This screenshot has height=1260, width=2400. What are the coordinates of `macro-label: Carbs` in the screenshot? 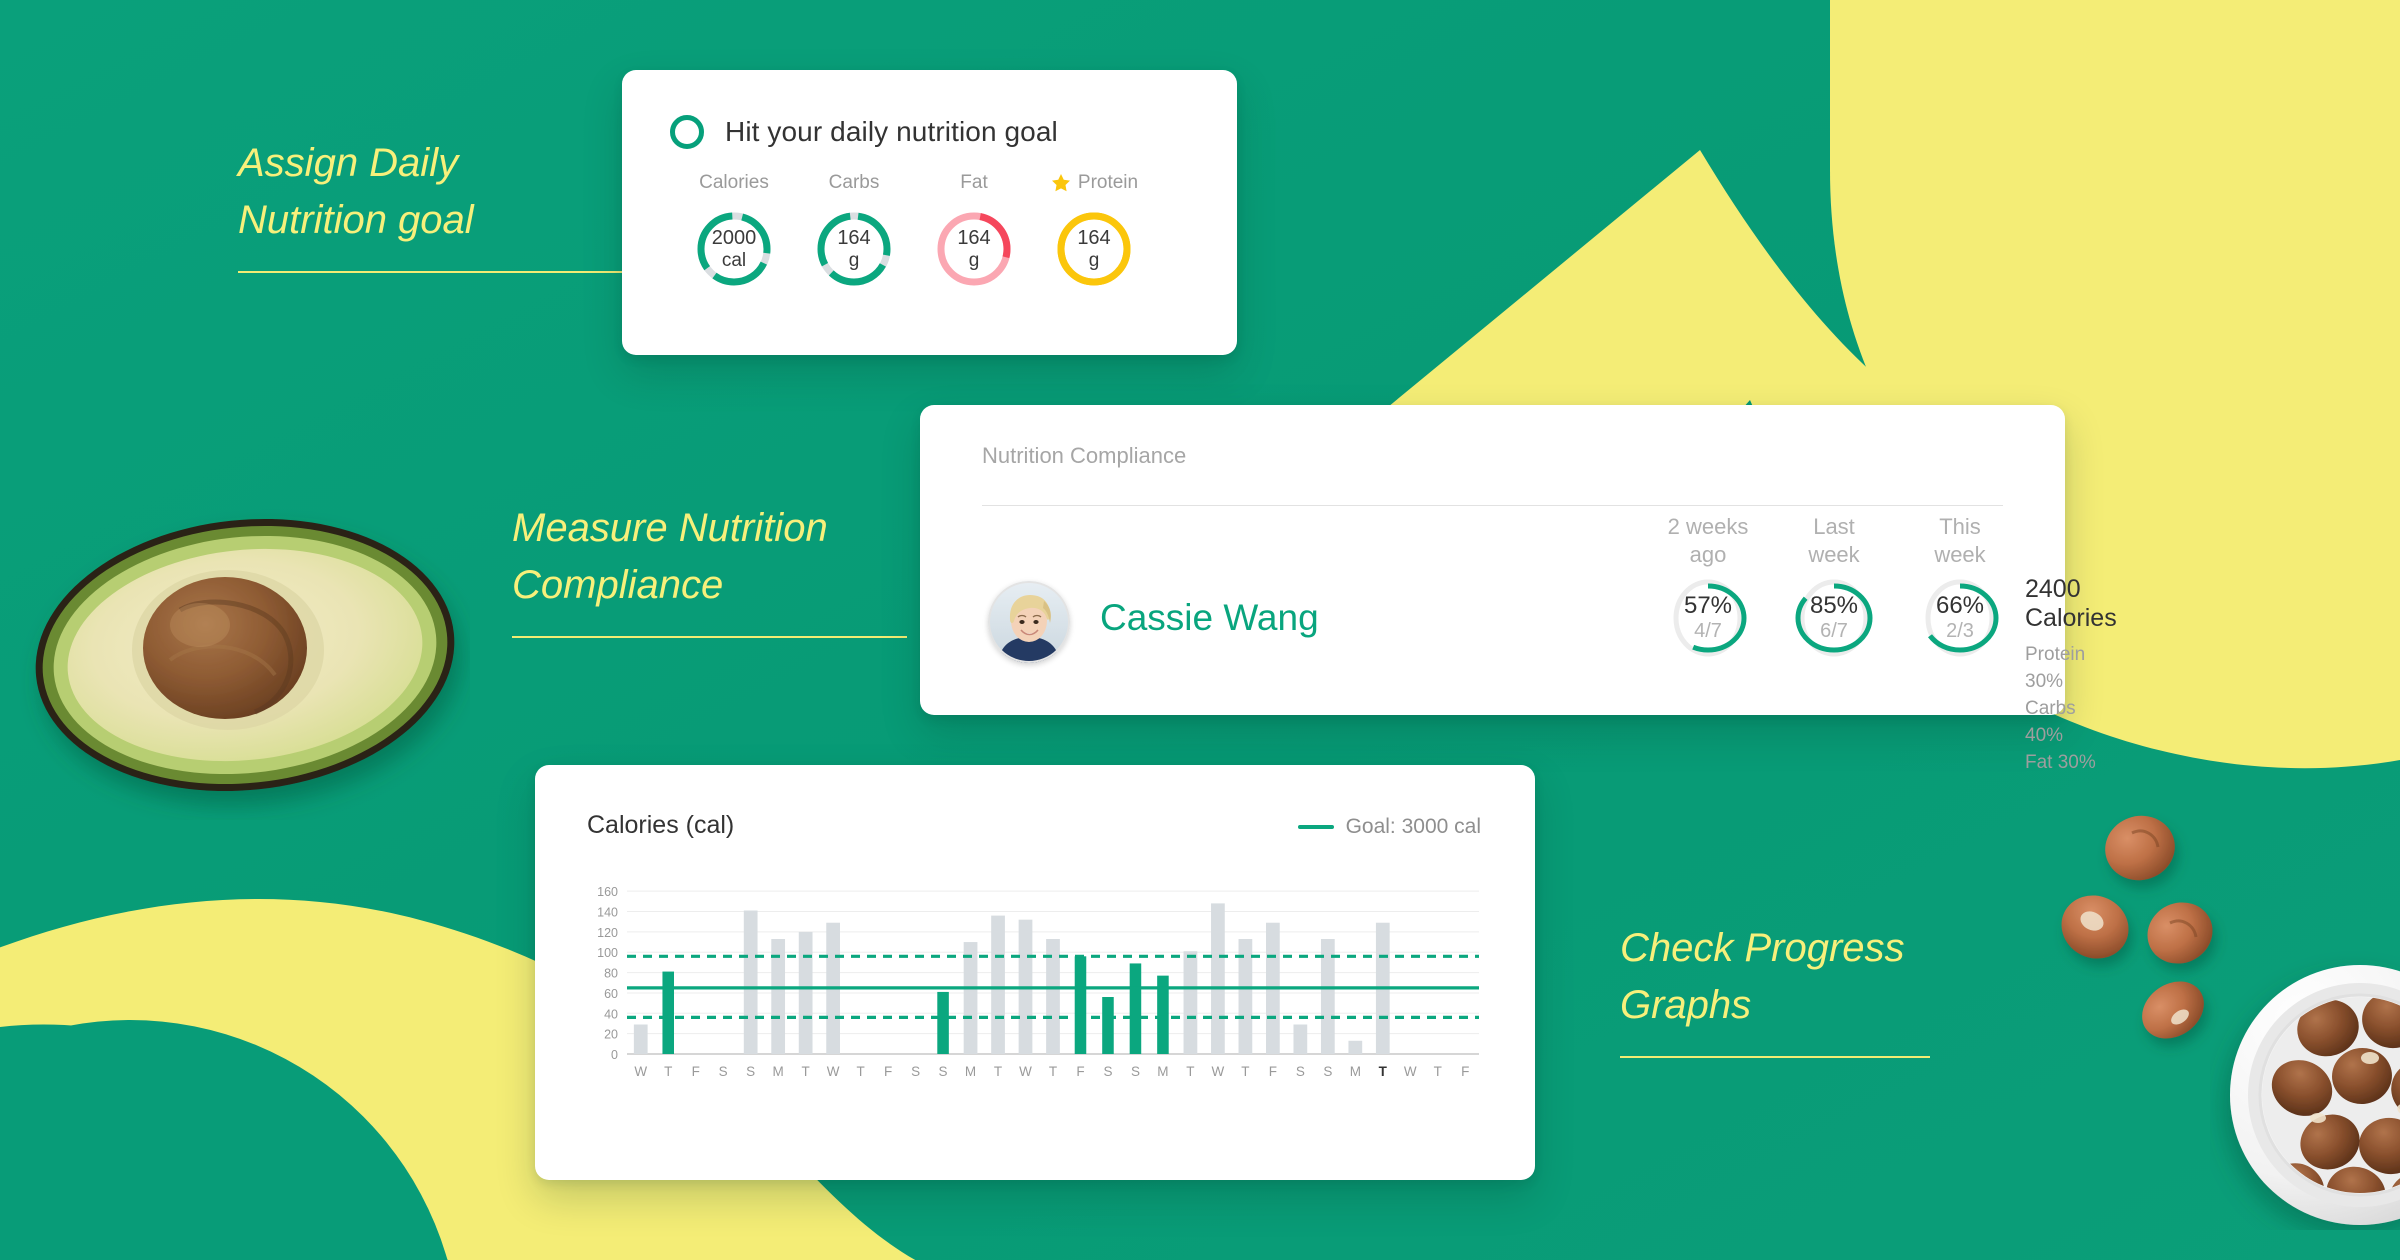 It's located at (854, 183).